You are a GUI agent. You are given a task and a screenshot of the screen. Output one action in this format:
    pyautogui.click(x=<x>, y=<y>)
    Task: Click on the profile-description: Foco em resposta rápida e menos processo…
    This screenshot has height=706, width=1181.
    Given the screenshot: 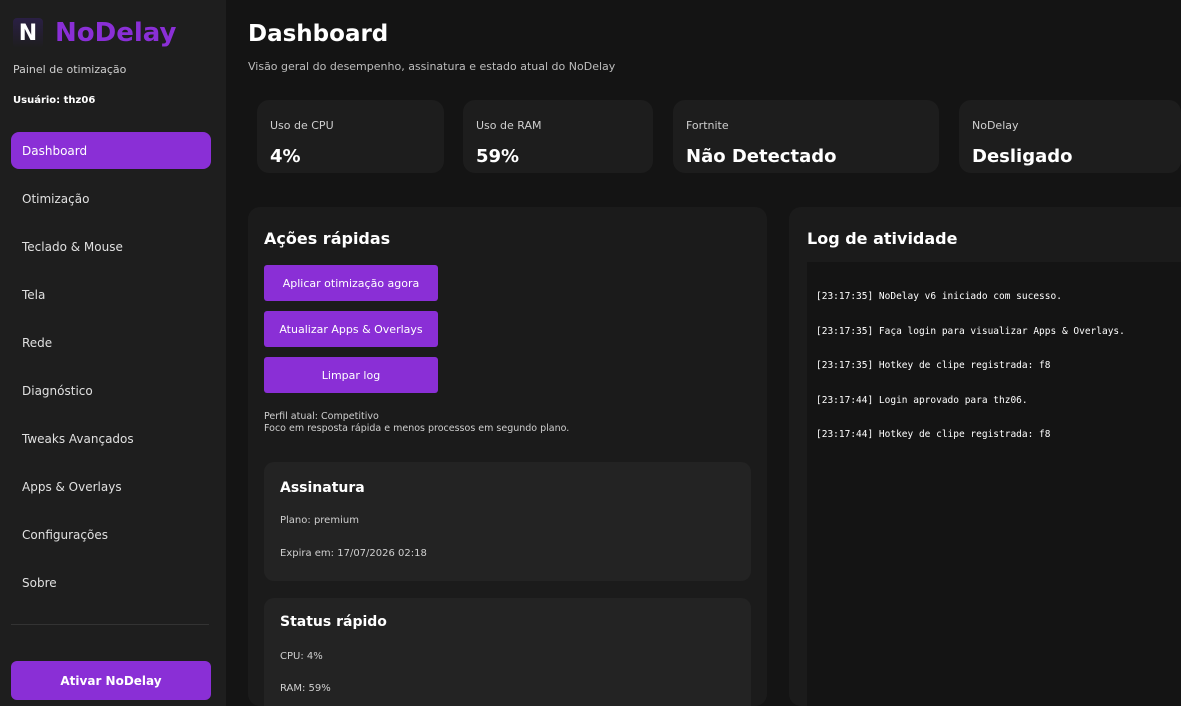 What is the action you would take?
    pyautogui.click(x=417, y=428)
    